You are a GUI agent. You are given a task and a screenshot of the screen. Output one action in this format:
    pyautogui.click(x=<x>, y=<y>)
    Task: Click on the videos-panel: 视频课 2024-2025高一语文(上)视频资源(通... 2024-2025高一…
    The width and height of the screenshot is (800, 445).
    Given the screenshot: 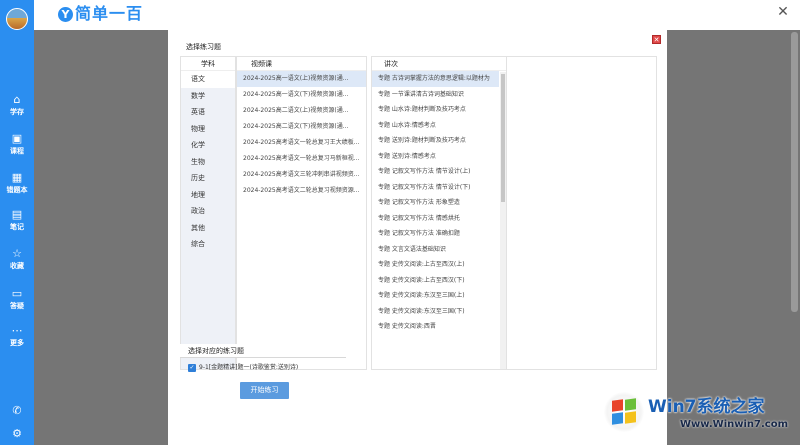 What is the action you would take?
    pyautogui.click(x=301, y=213)
    